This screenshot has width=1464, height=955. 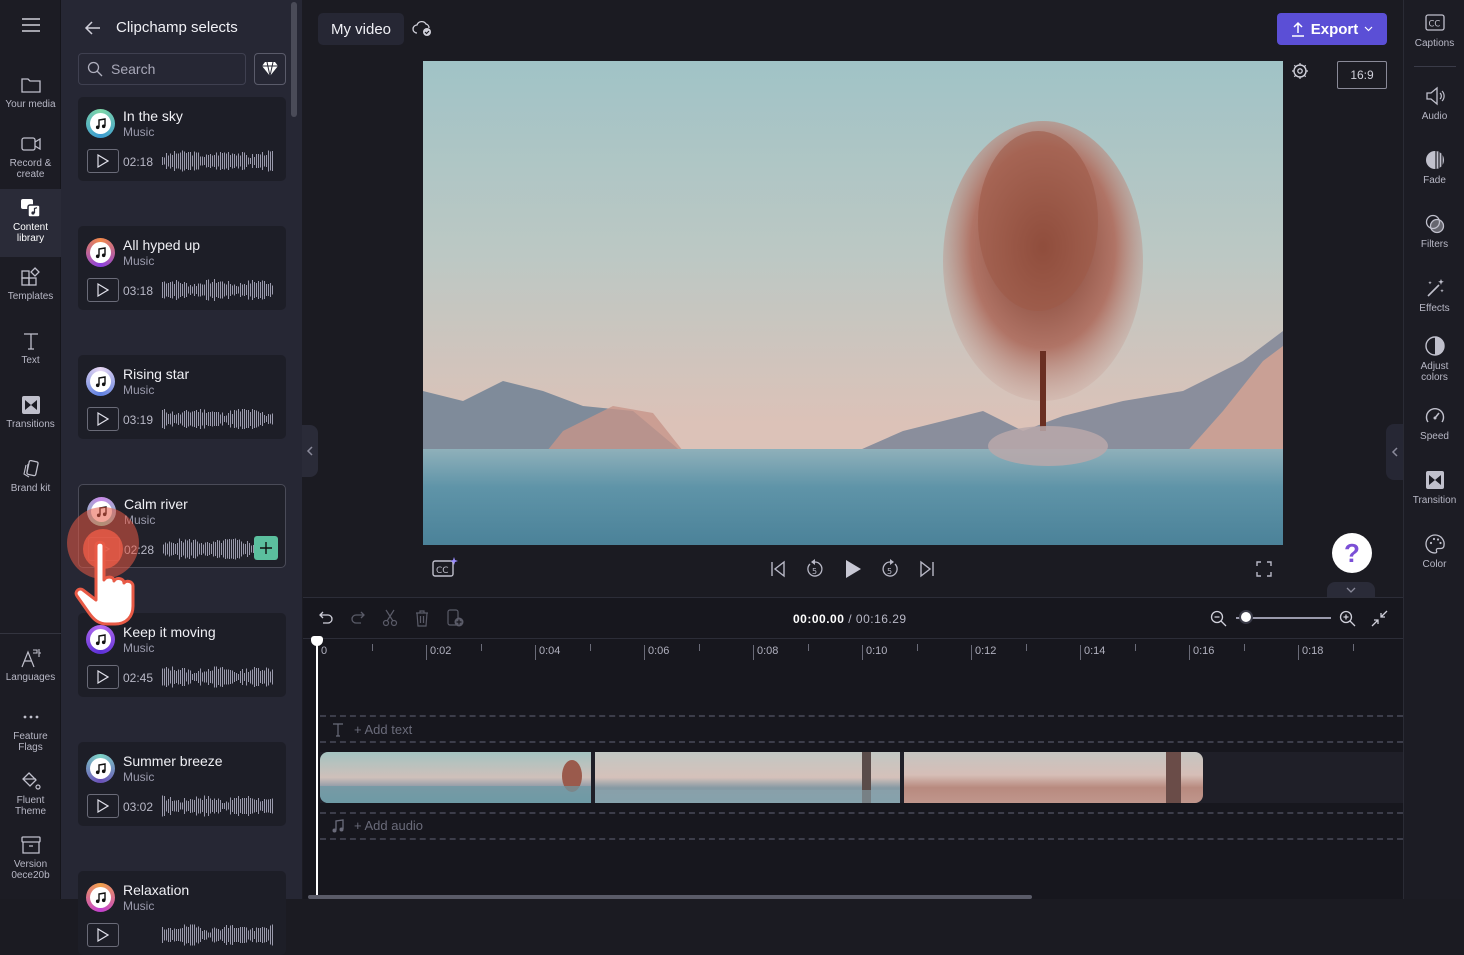 I want to click on music-track-card: In the sky Music 02:18, so click(x=182, y=139).